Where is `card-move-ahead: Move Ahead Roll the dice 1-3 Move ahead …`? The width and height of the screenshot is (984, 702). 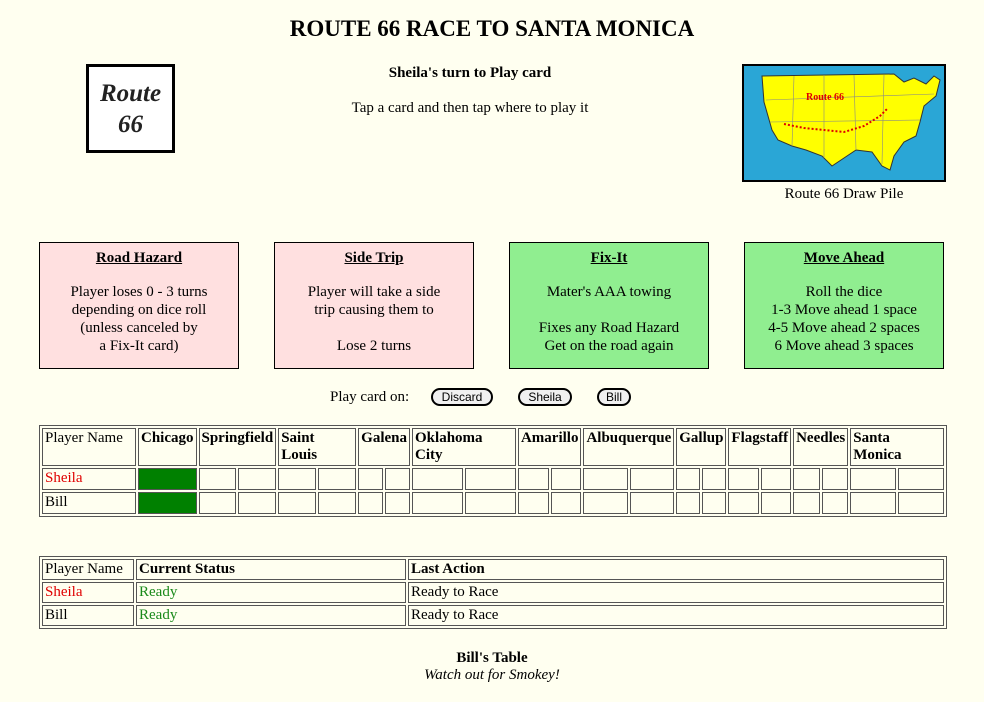
card-move-ahead: Move Ahead Roll the dice 1-3 Move ahead … is located at coordinates (844, 305).